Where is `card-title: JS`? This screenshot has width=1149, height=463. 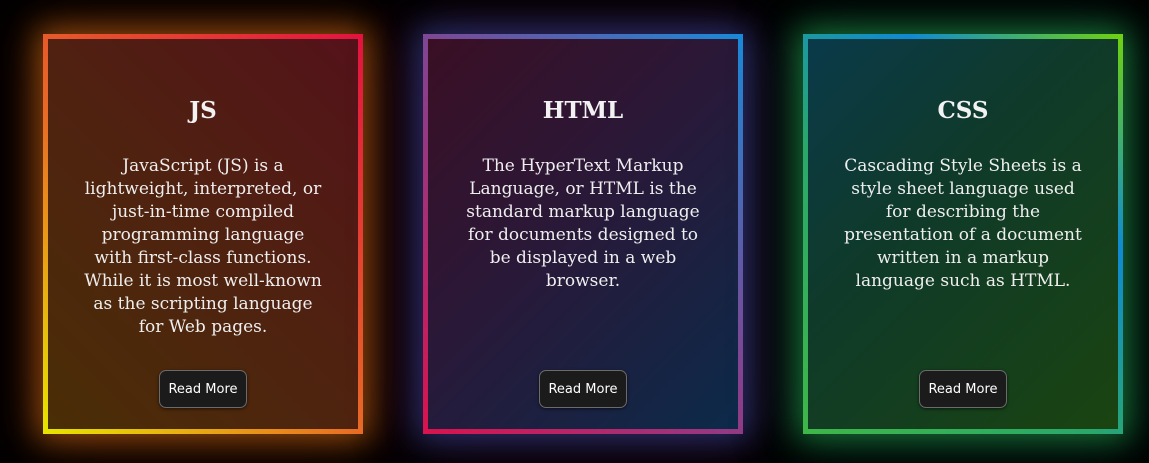 card-title: JS is located at coordinates (203, 110).